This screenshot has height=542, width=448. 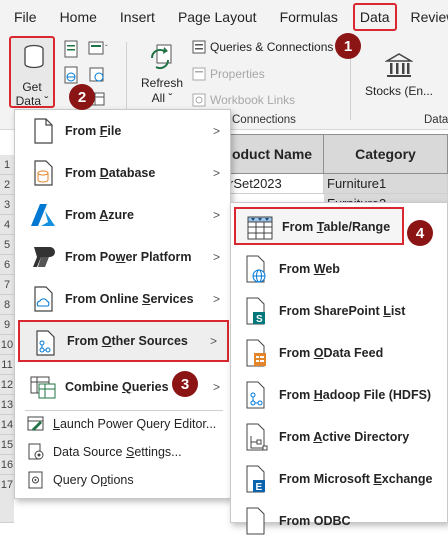 What do you see at coordinates (260, 228) in the screenshot?
I see `table-range-icon` at bounding box center [260, 228].